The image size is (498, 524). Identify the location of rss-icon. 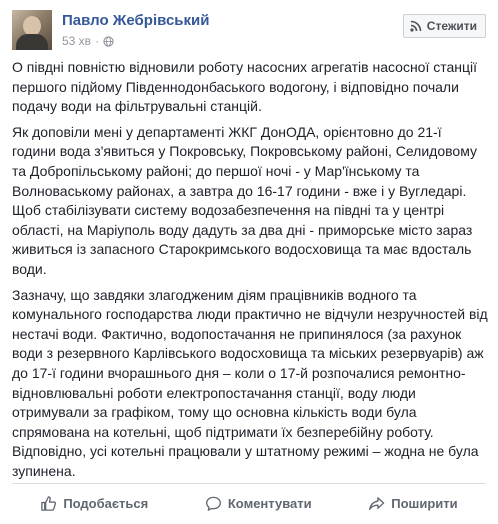
(416, 26).